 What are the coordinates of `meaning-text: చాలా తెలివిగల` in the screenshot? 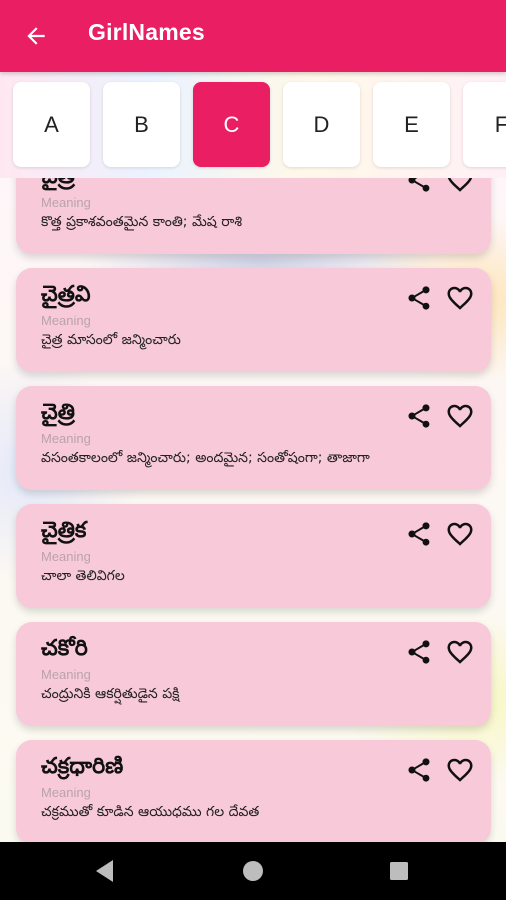 It's located at (83, 576).